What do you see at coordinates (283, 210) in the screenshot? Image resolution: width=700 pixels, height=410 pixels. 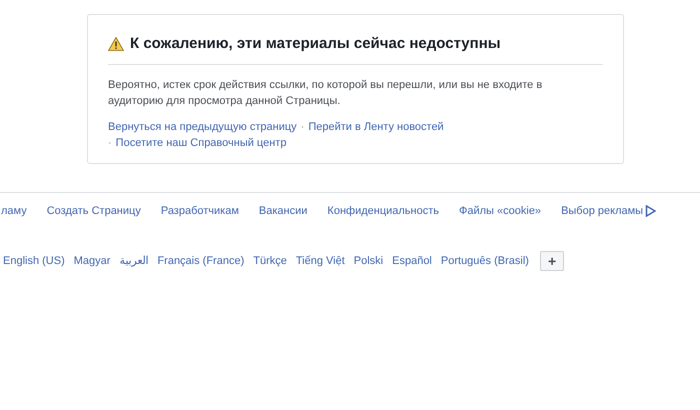 I see `footer-link: Вакансии` at bounding box center [283, 210].